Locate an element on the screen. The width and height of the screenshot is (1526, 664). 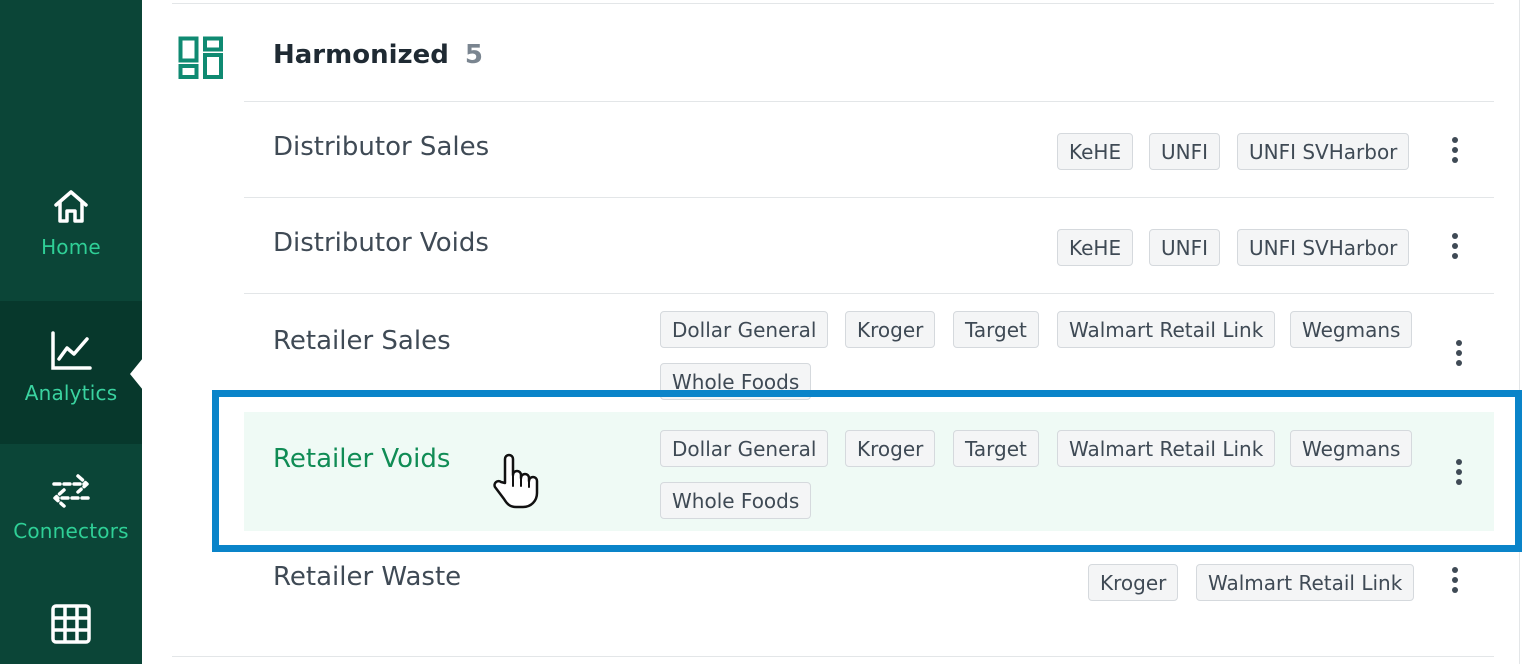
chart-line-icon is located at coordinates (71, 350).